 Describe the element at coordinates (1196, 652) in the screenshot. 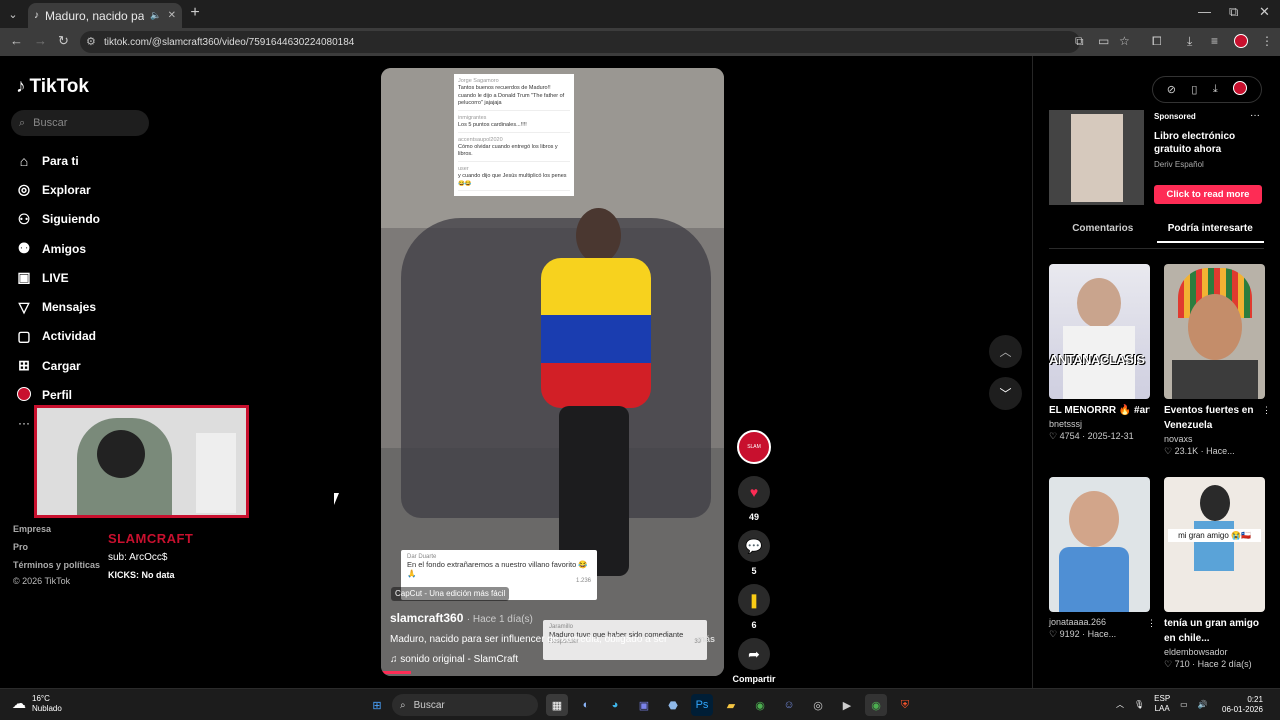

I see `card-author: eldembowsador` at that location.